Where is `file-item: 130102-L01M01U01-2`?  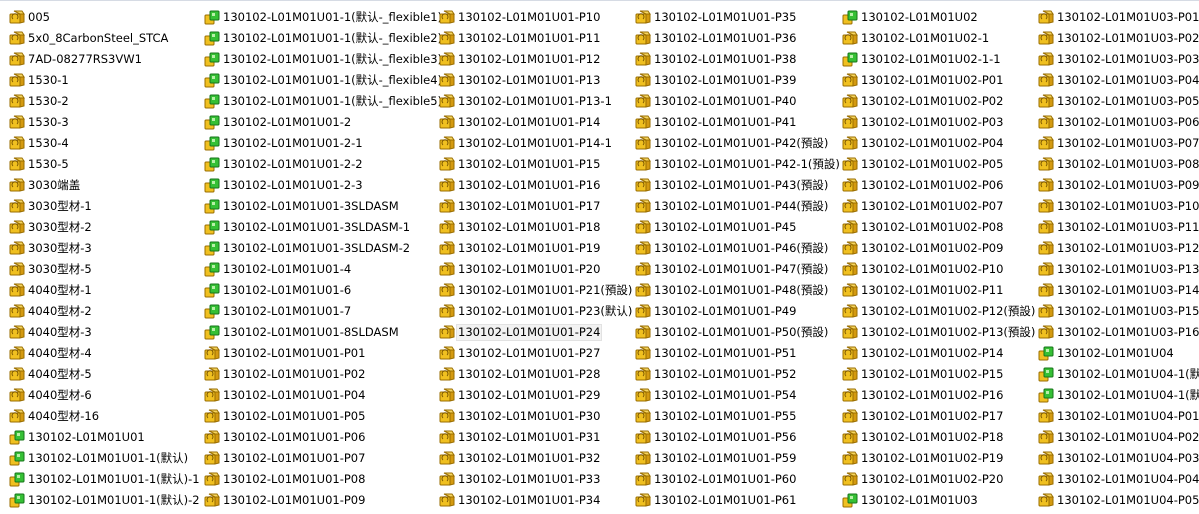 file-item: 130102-L01M01U01-2 is located at coordinates (323, 122).